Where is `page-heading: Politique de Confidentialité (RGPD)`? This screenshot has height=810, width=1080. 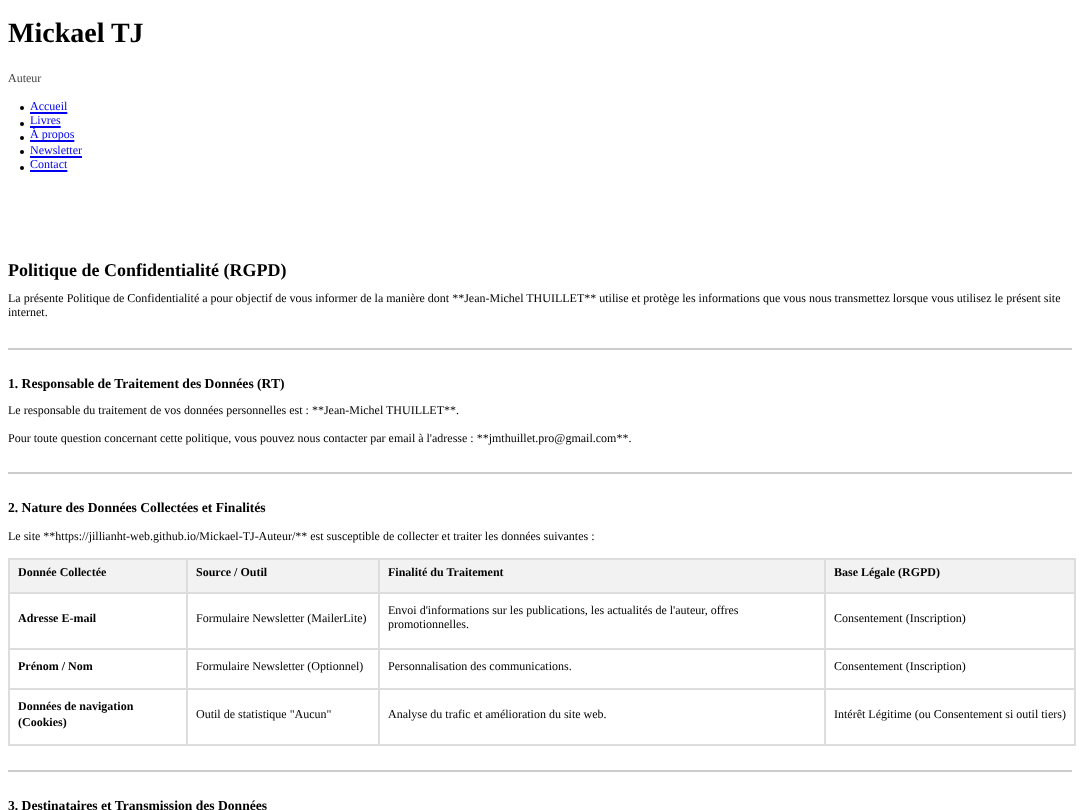 page-heading: Politique de Confidentialité (RGPD) is located at coordinates (148, 270).